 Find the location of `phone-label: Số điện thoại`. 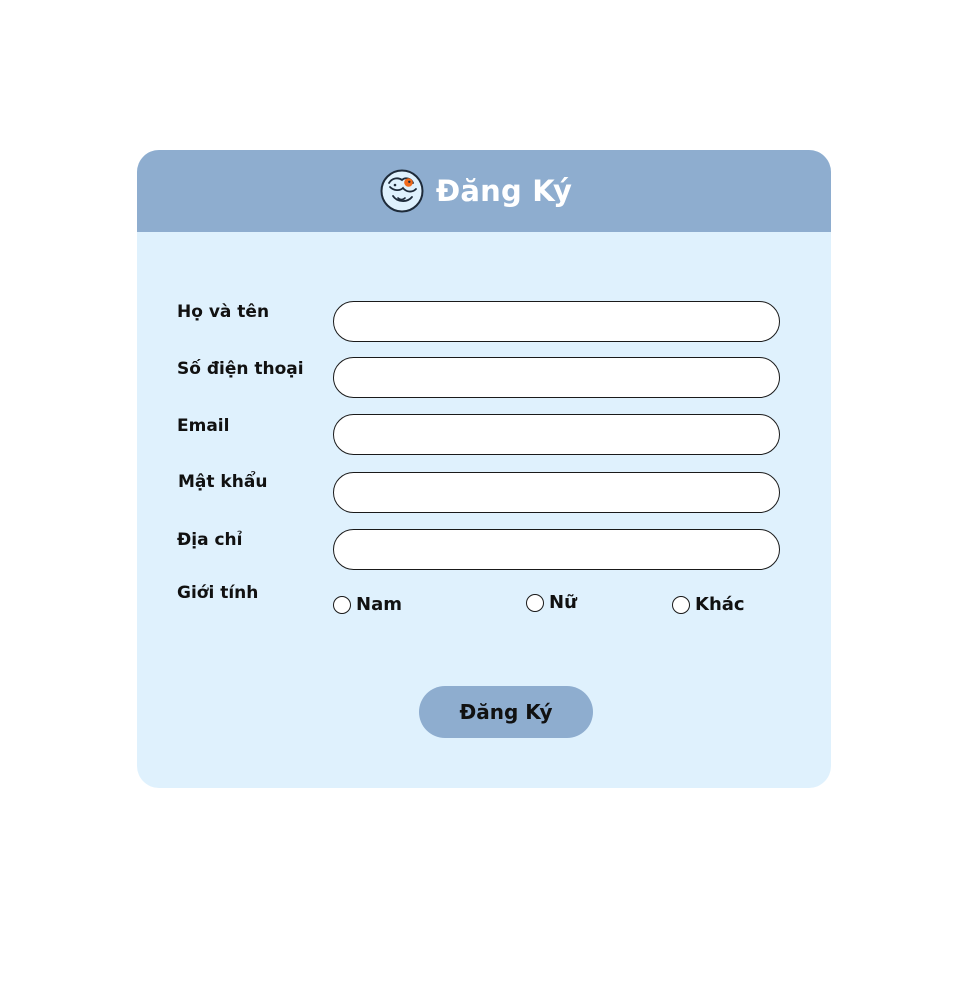

phone-label: Số điện thoại is located at coordinates (240, 369).